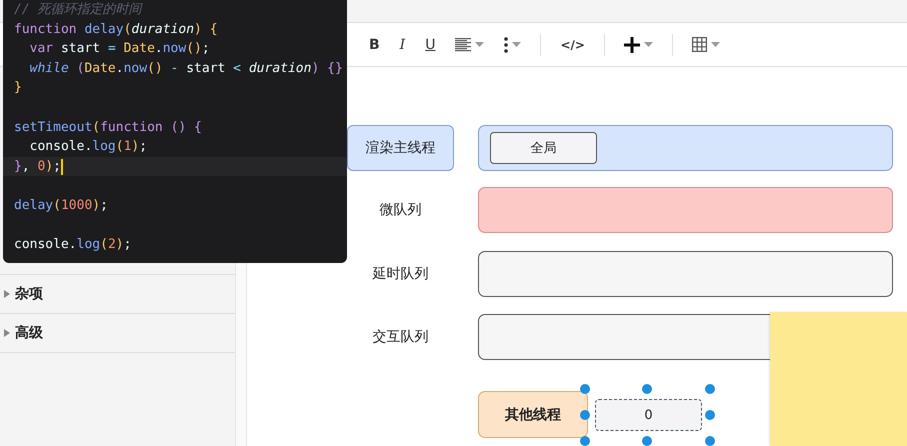 This screenshot has height=446, width=907. What do you see at coordinates (108, 127) in the screenshot?
I see `code-line: setTimeout(function () {` at bounding box center [108, 127].